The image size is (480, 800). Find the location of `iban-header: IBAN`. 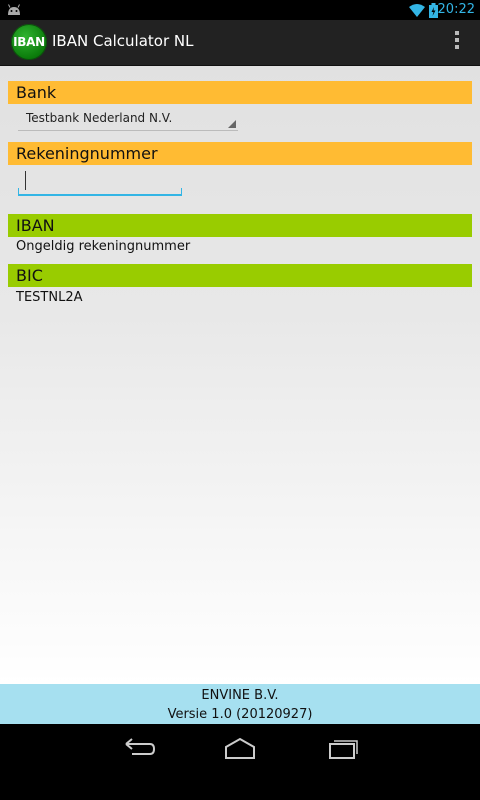

iban-header: IBAN is located at coordinates (240, 225).